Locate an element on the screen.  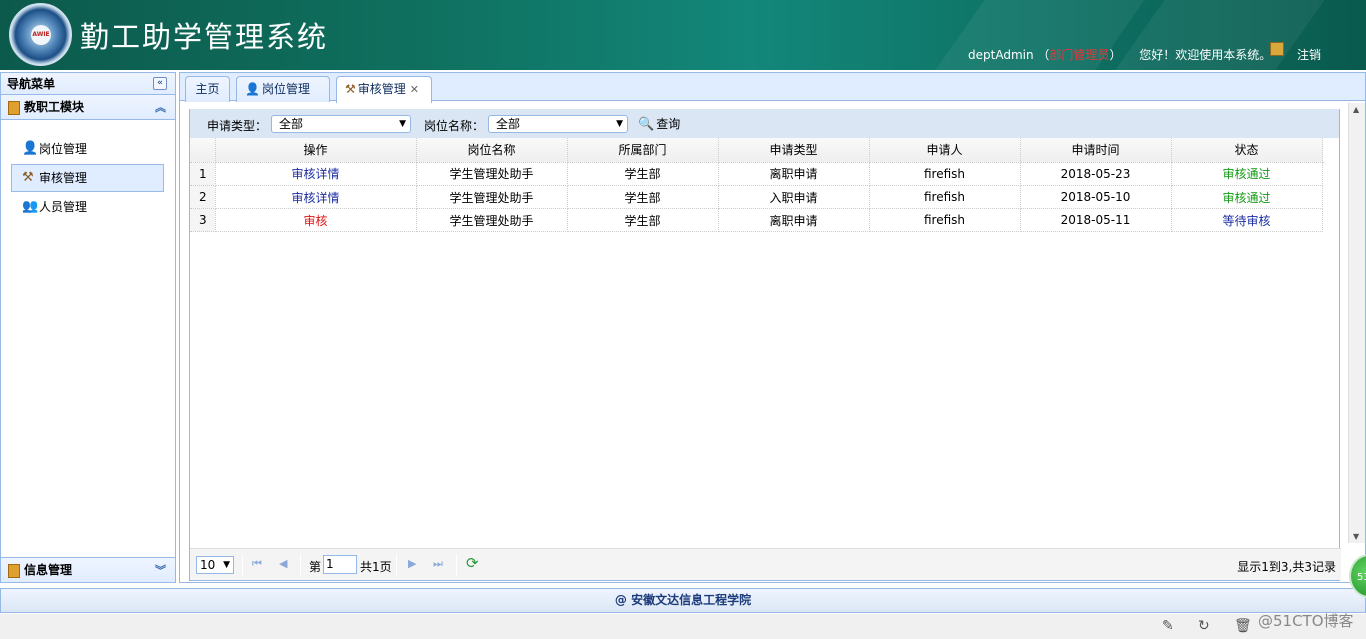
column-header: 申请类型 is located at coordinates (794, 150).